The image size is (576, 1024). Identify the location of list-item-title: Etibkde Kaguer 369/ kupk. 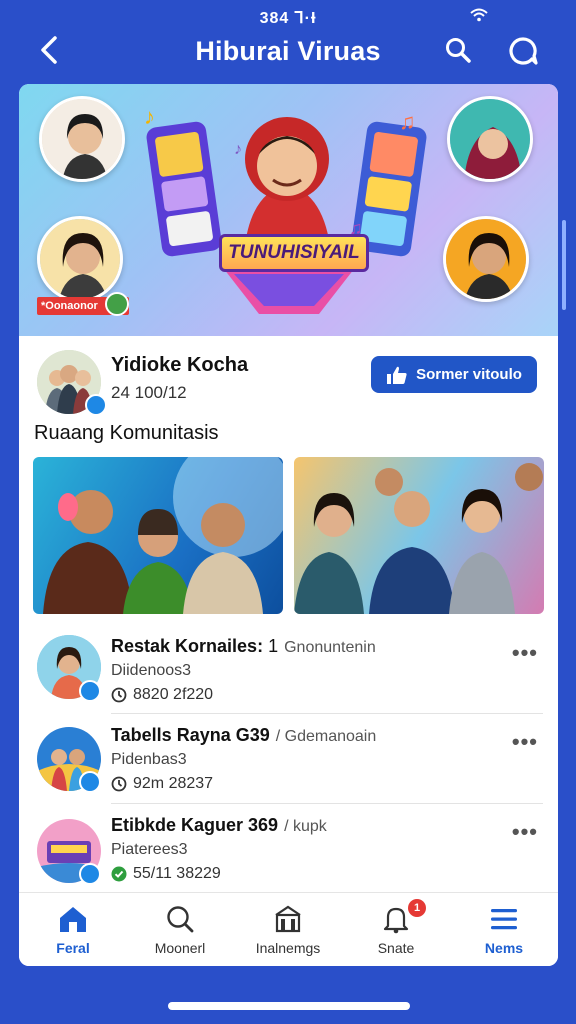
(219, 825).